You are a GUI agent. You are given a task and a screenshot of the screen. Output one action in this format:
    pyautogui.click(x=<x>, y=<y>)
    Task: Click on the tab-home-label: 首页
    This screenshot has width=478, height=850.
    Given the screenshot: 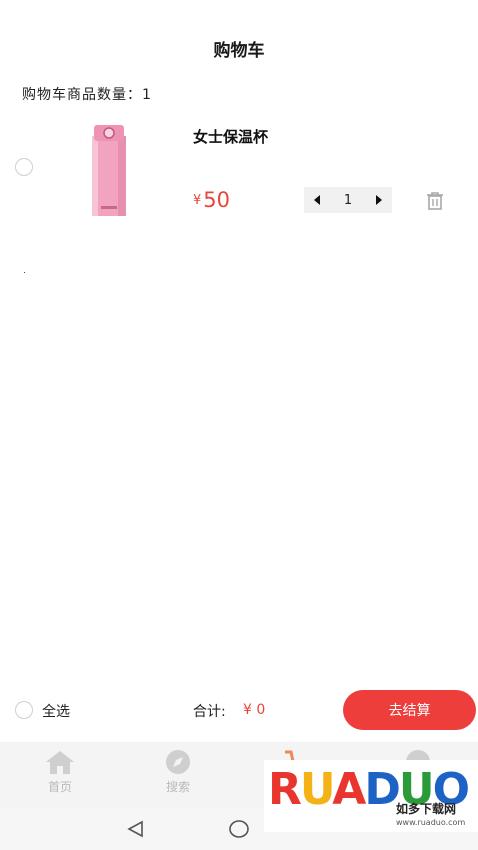 What is the action you would take?
    pyautogui.click(x=59, y=787)
    